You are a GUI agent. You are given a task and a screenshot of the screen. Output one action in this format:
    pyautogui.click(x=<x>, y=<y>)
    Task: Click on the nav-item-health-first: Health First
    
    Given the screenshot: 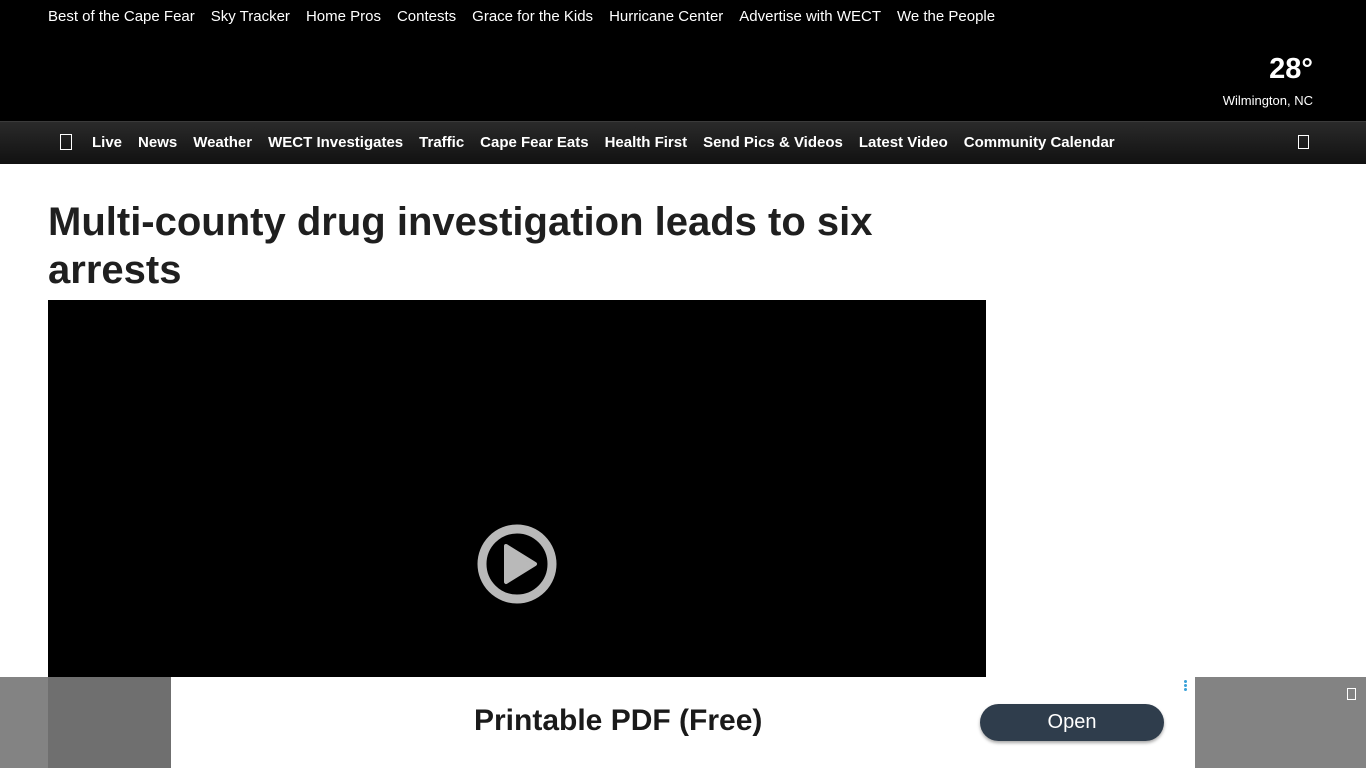 What is the action you would take?
    pyautogui.click(x=646, y=143)
    